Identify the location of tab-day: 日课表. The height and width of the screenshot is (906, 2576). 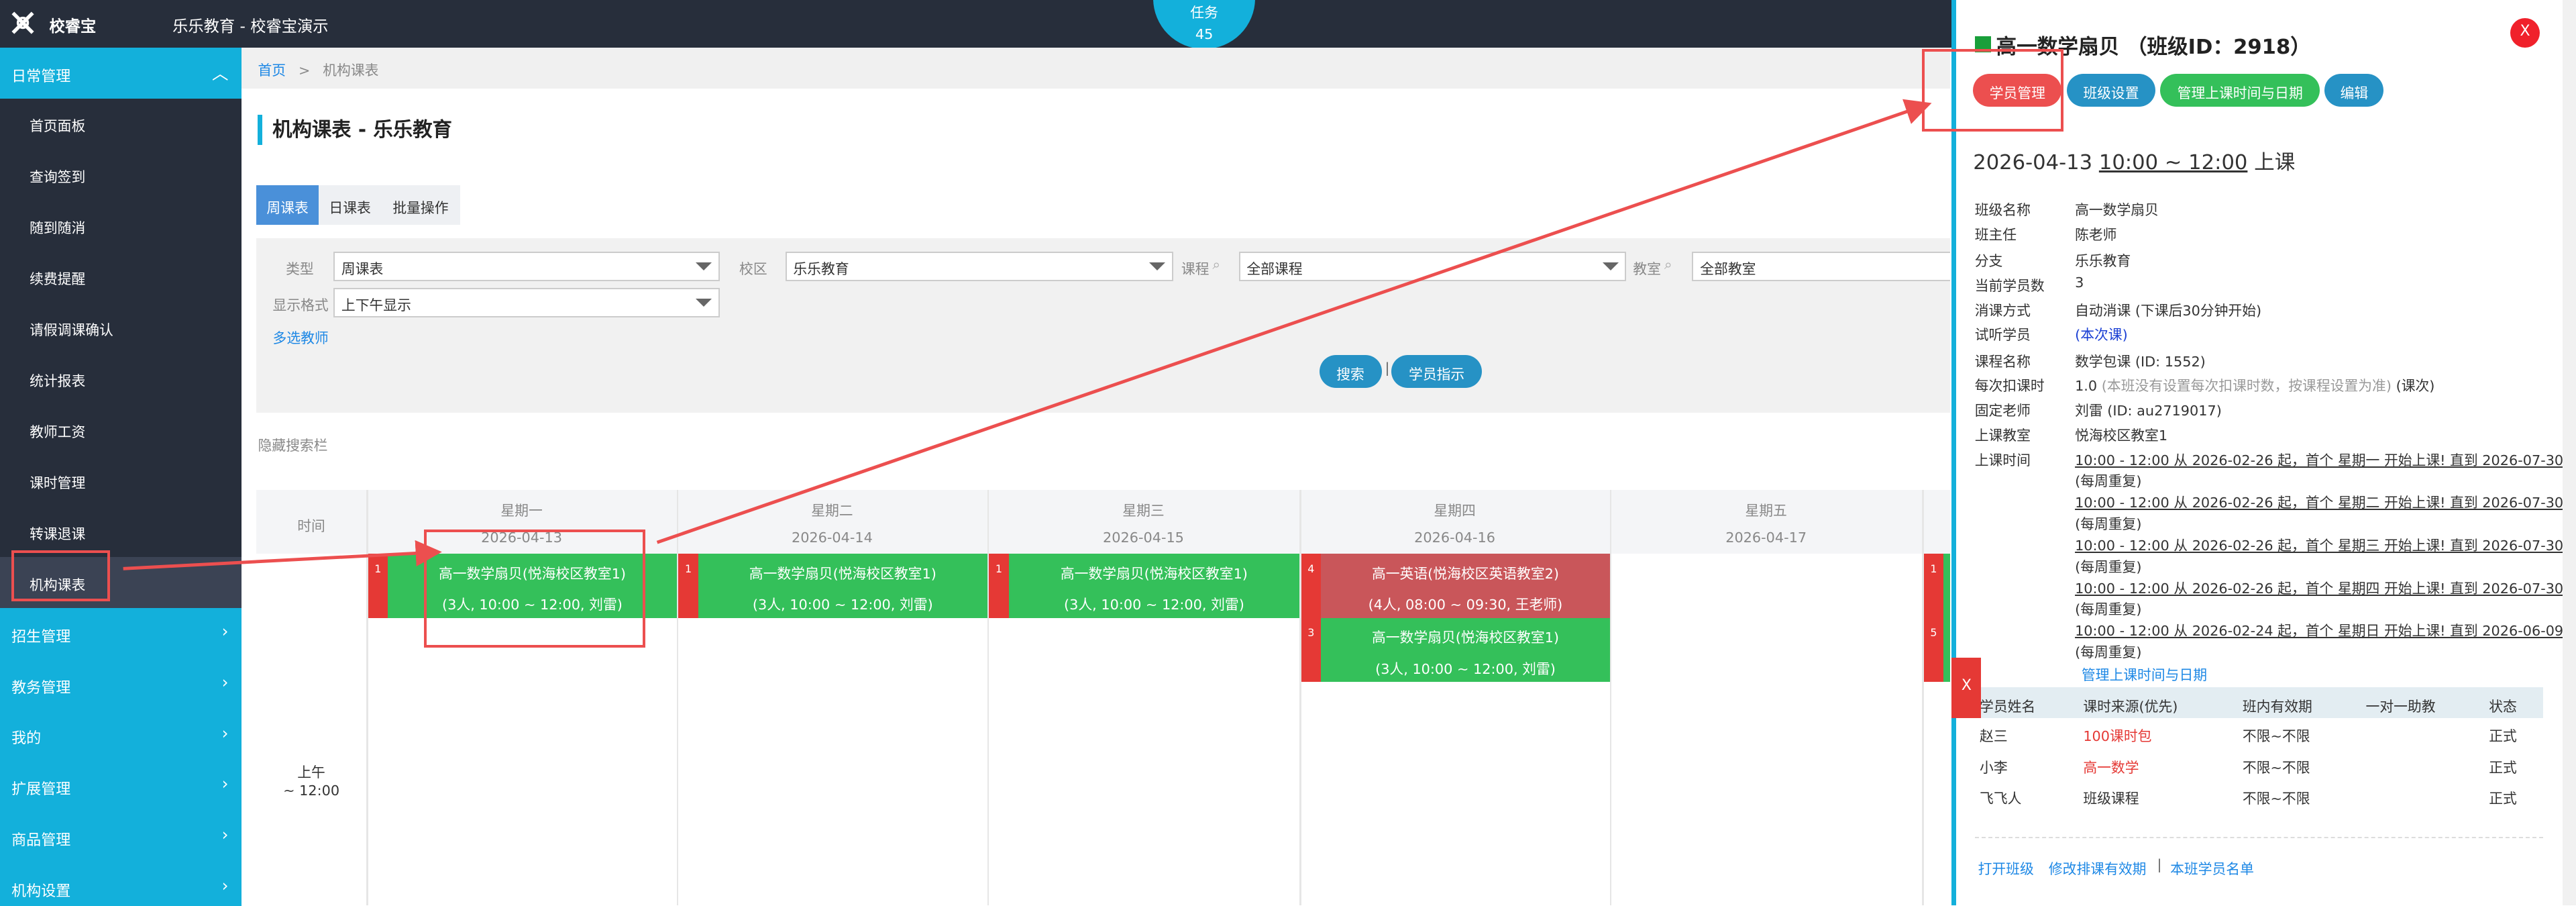
(350, 205).